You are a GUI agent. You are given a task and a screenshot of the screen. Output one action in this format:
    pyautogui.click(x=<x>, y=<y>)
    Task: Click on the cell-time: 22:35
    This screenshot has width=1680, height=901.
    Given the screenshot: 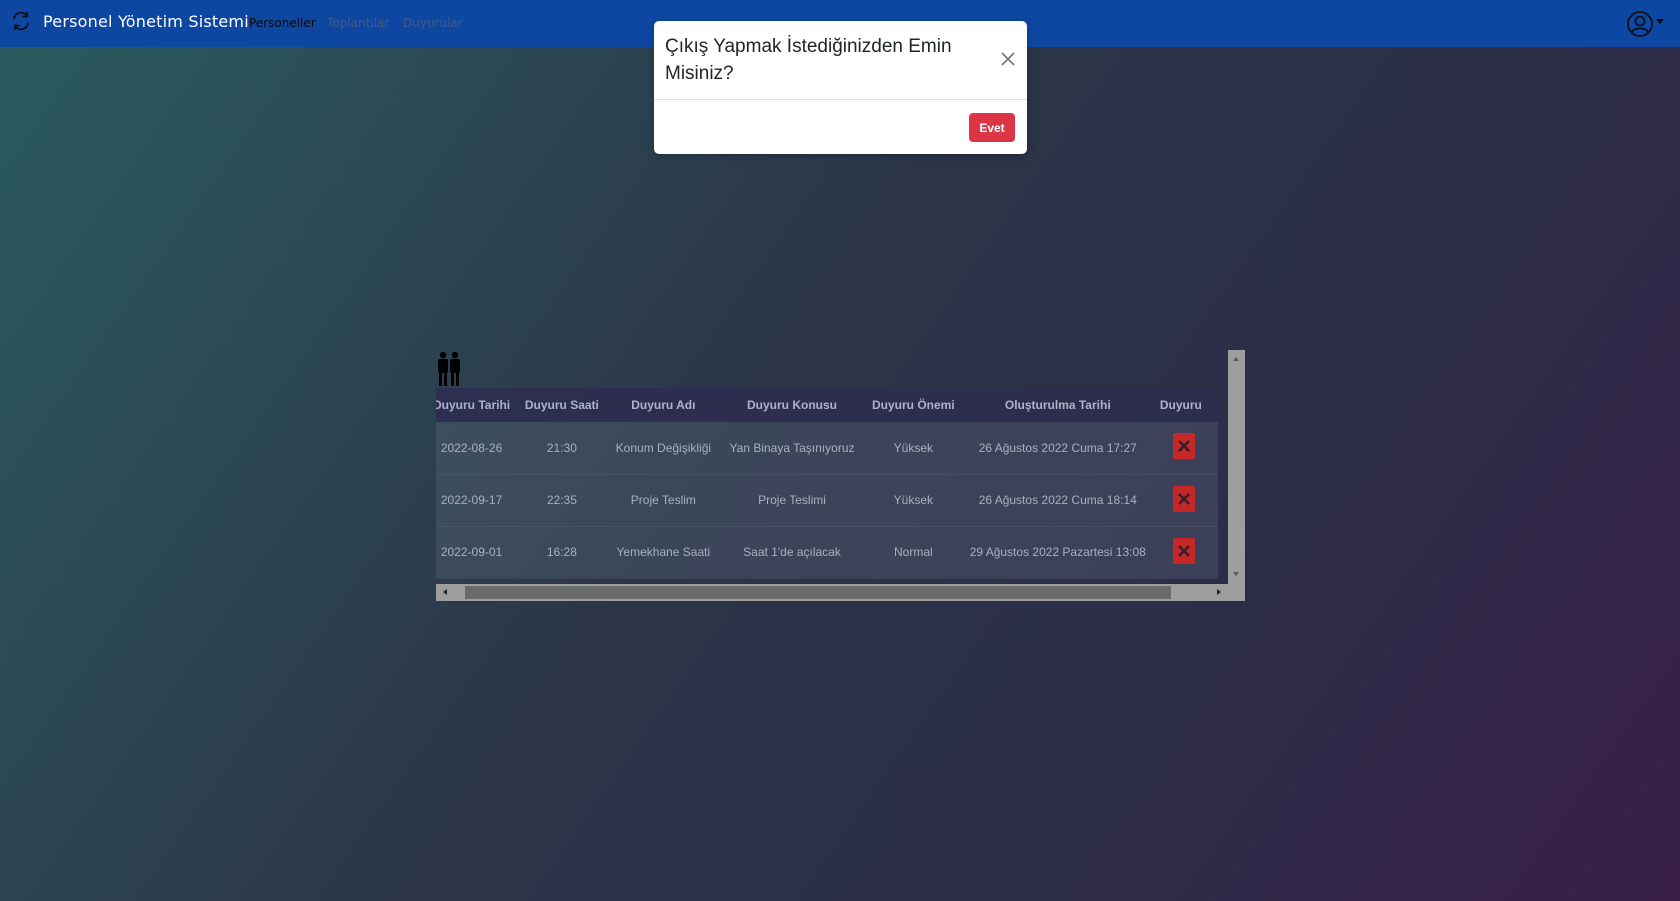 What is the action you would take?
    pyautogui.click(x=561, y=500)
    